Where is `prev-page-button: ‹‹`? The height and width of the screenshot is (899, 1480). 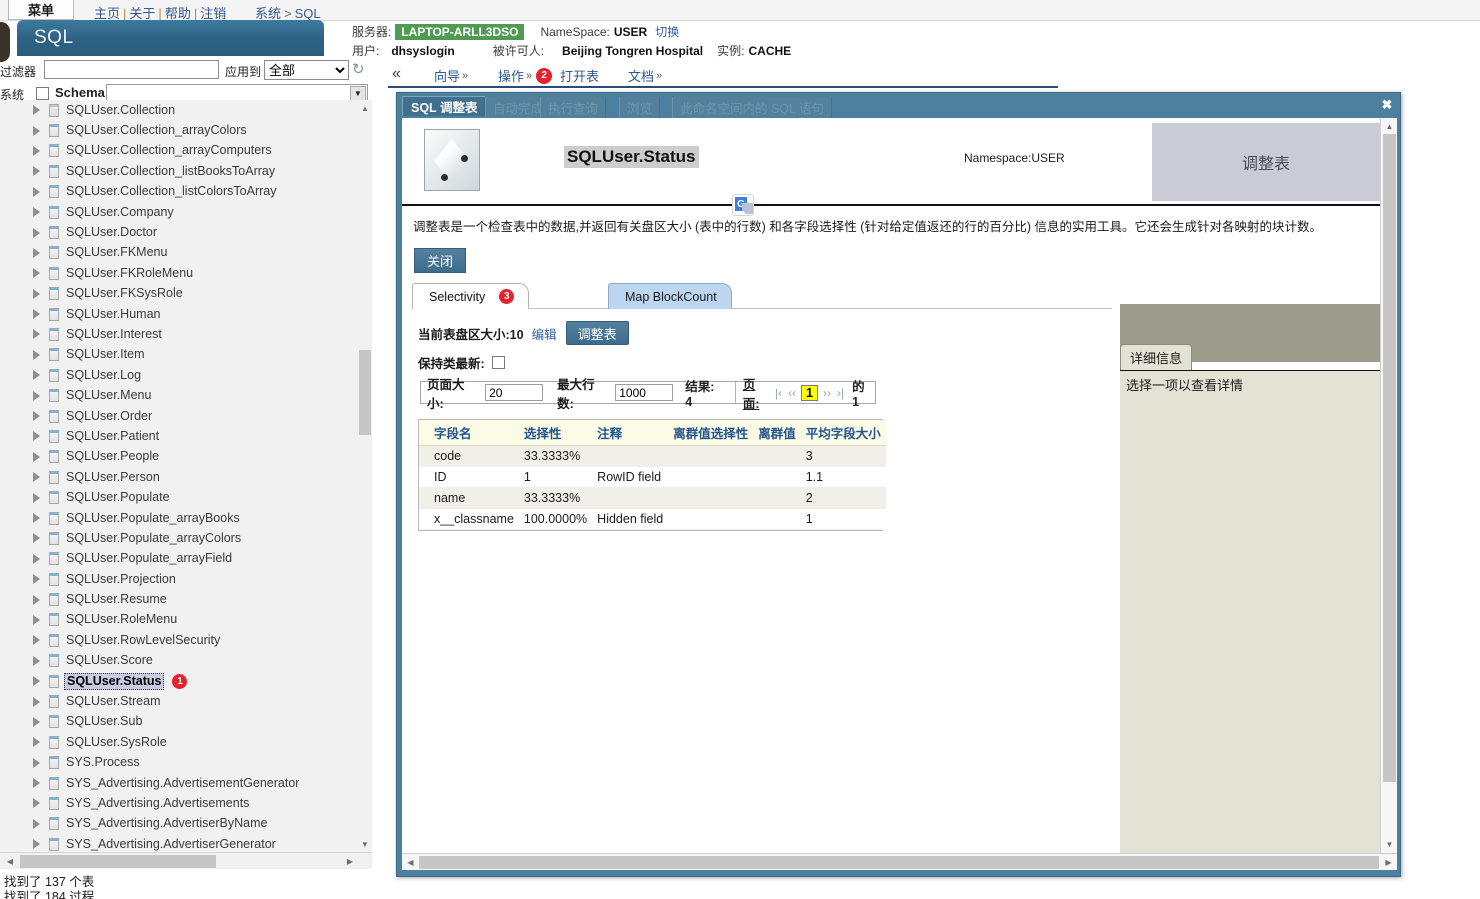
prev-page-button: ‹‹ is located at coordinates (792, 393).